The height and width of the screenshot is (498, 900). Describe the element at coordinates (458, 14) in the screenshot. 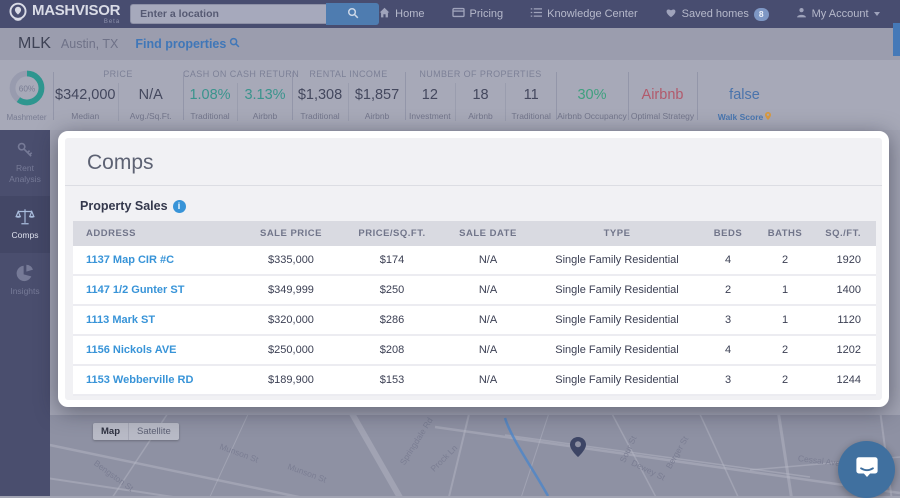

I see `pricing-card-icon` at that location.